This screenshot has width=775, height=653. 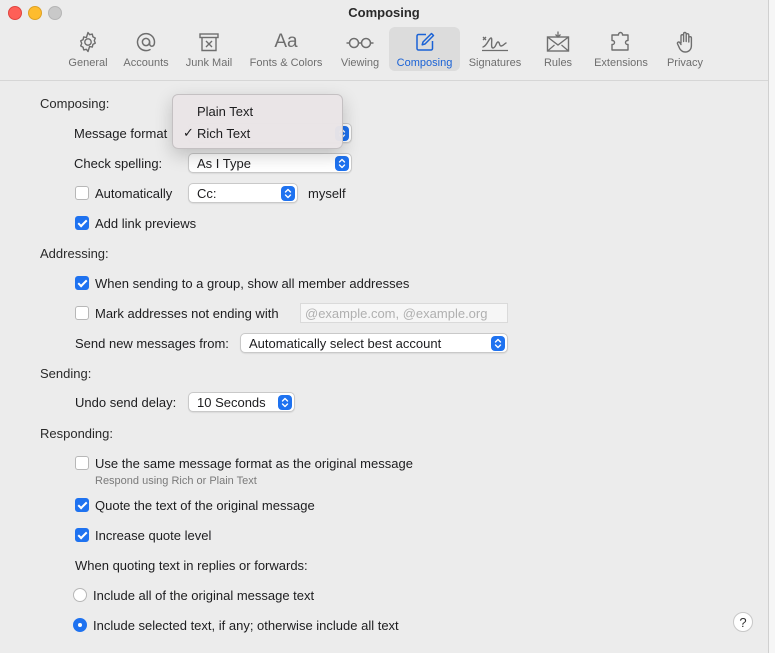 I want to click on junk-trash-icon, so click(x=209, y=42).